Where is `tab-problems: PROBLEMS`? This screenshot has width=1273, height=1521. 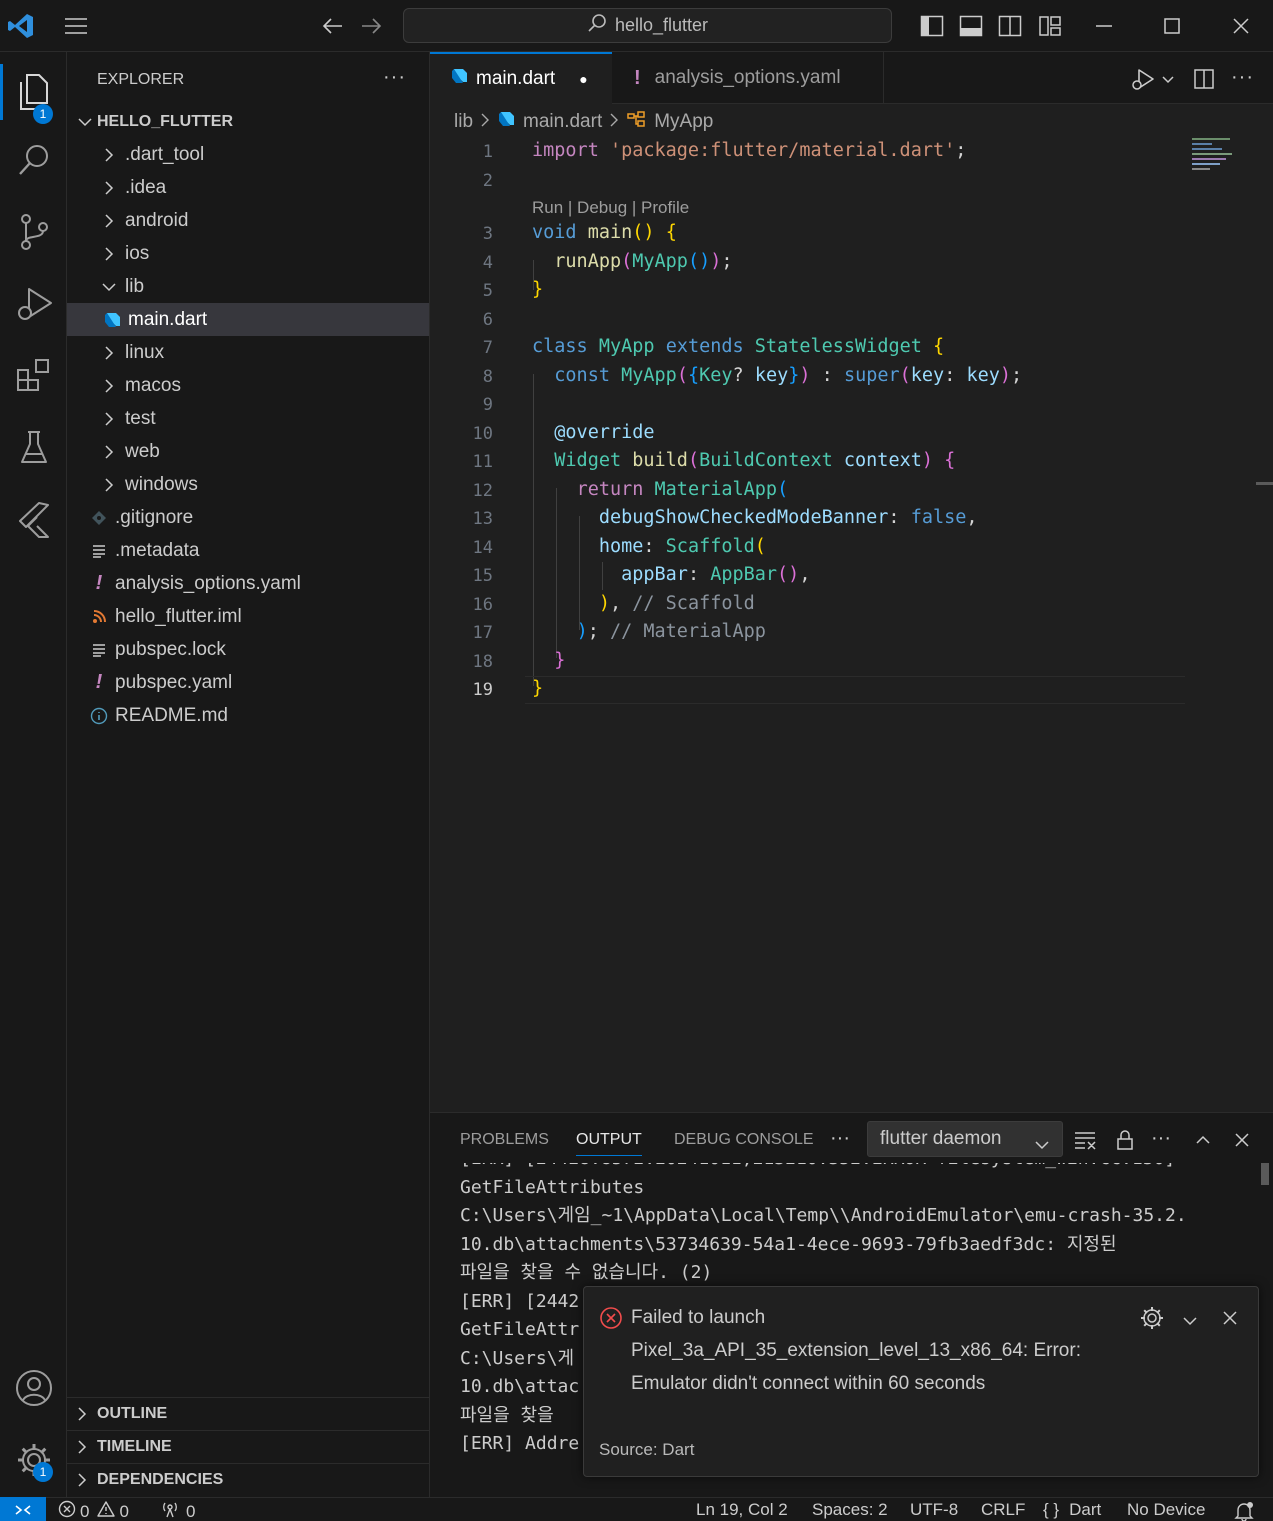
tab-problems: PROBLEMS is located at coordinates (504, 1140).